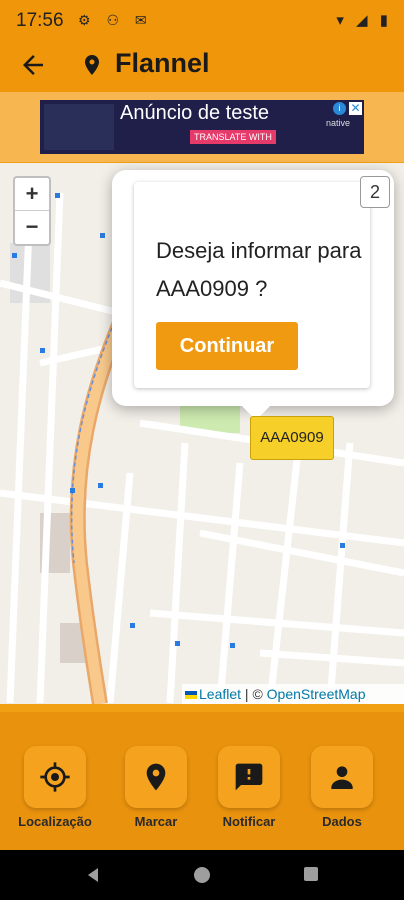 Image resolution: width=404 pixels, height=900 pixels. Describe the element at coordinates (316, 694) in the screenshot. I see `openstreetmap-link: OpenStreetMap` at that location.